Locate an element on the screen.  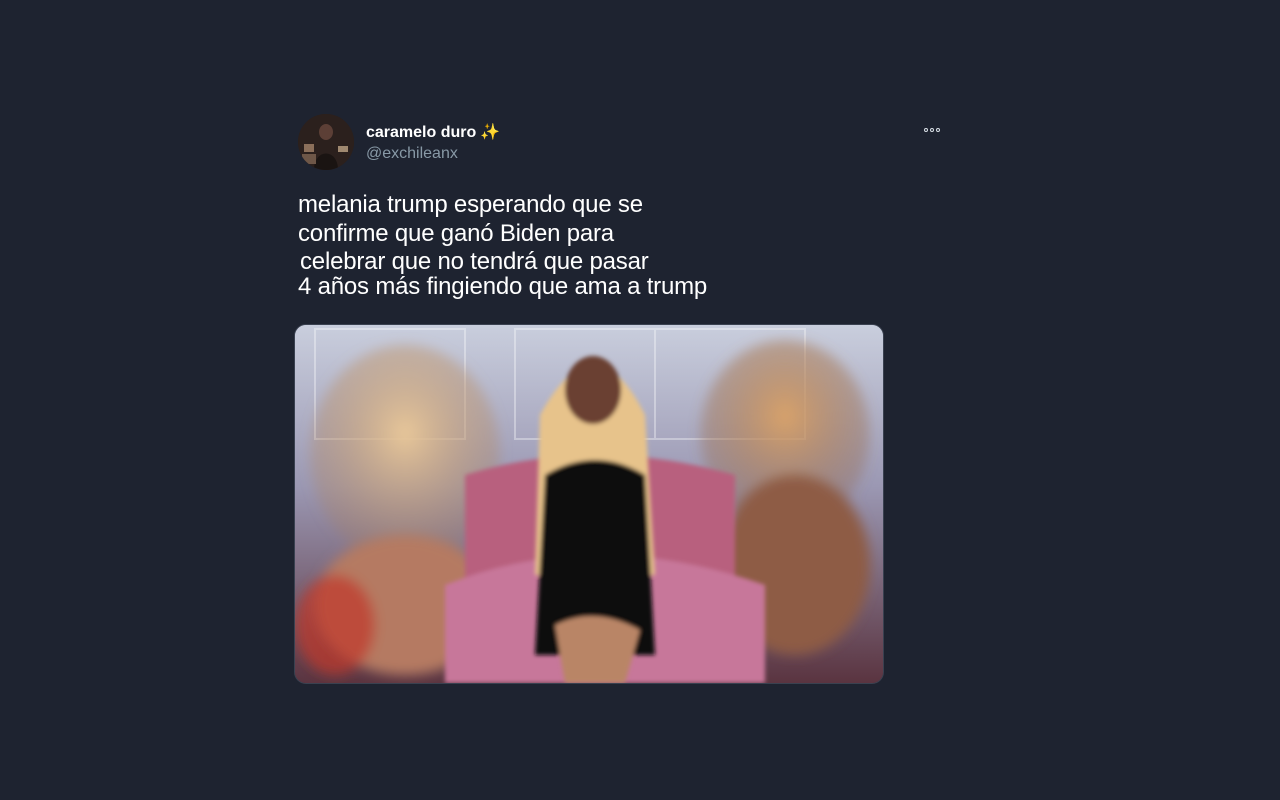
more-options-icon is located at coordinates (932, 130).